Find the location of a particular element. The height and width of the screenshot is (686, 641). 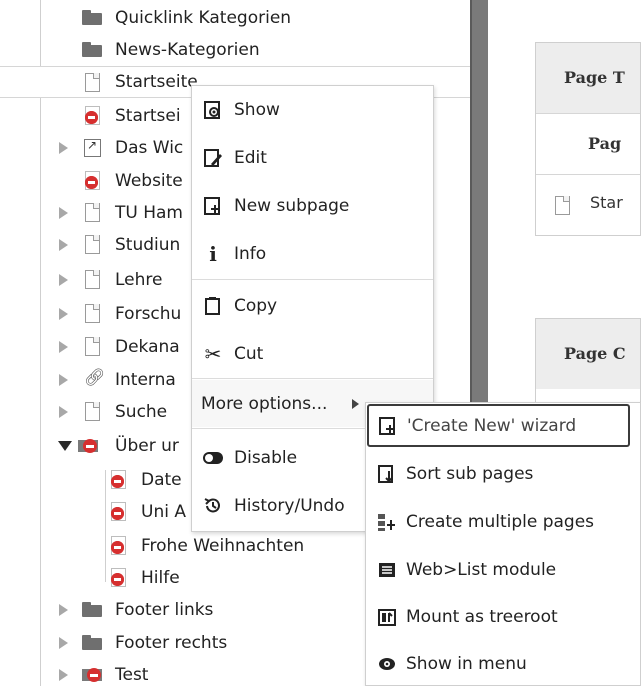

wizard-icon is located at coordinates (388, 426).